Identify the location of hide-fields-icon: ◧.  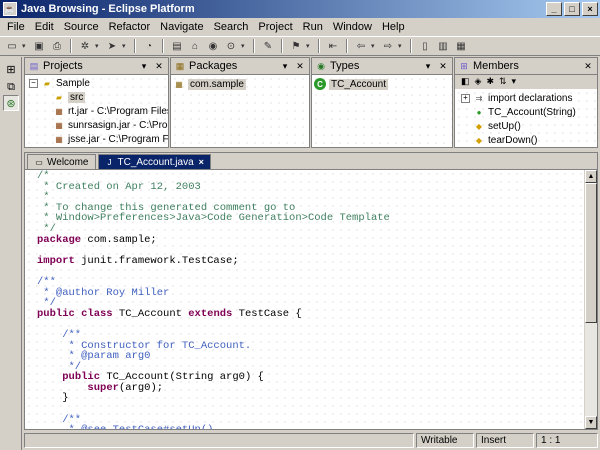
(465, 81).